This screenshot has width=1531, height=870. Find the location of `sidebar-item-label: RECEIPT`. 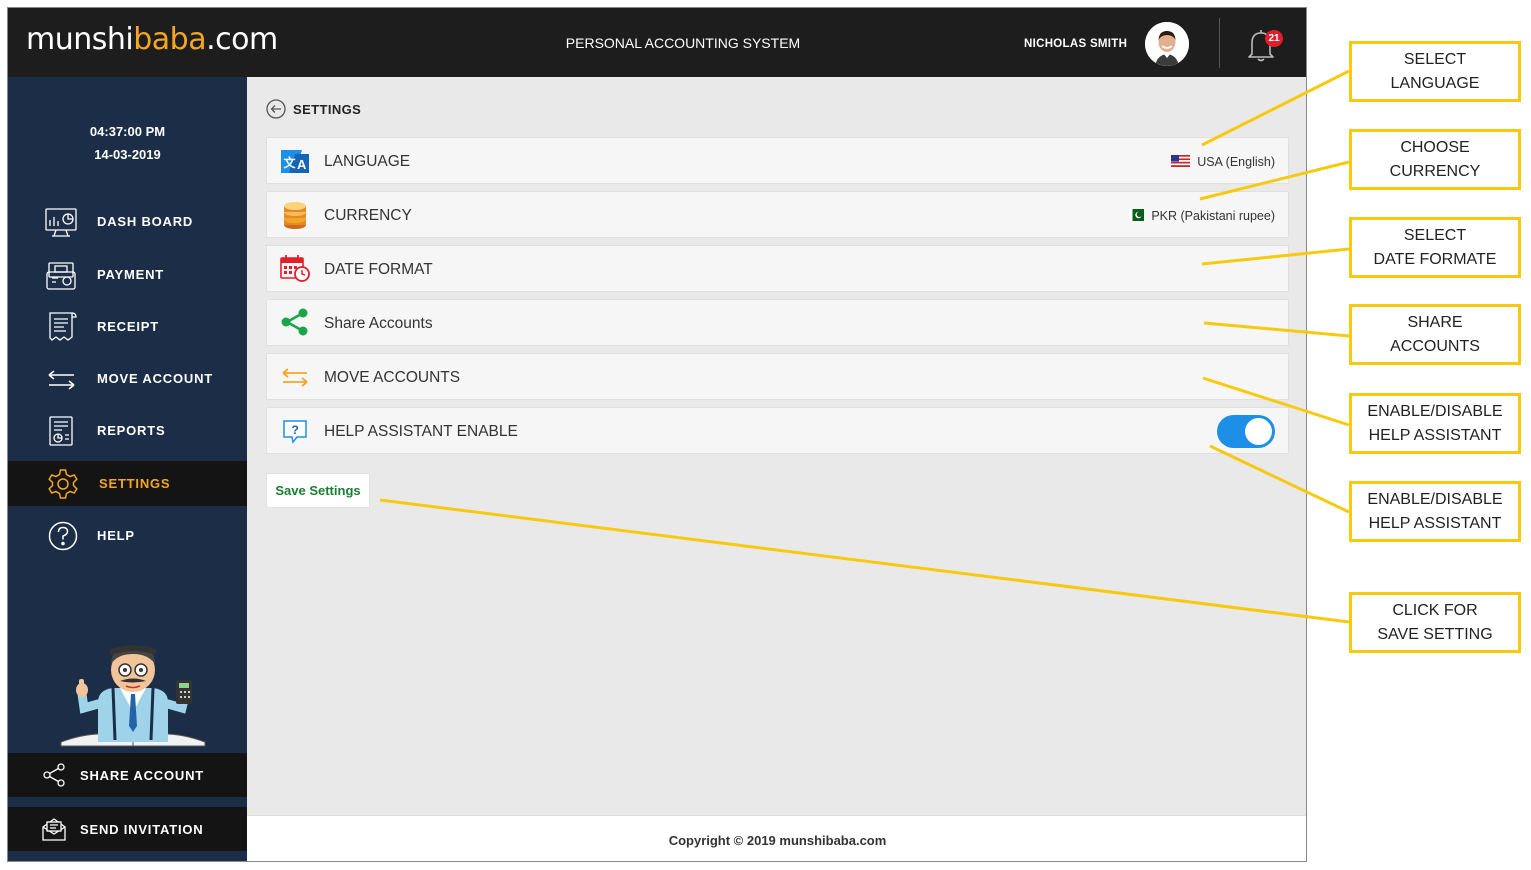

sidebar-item-label: RECEIPT is located at coordinates (128, 326).